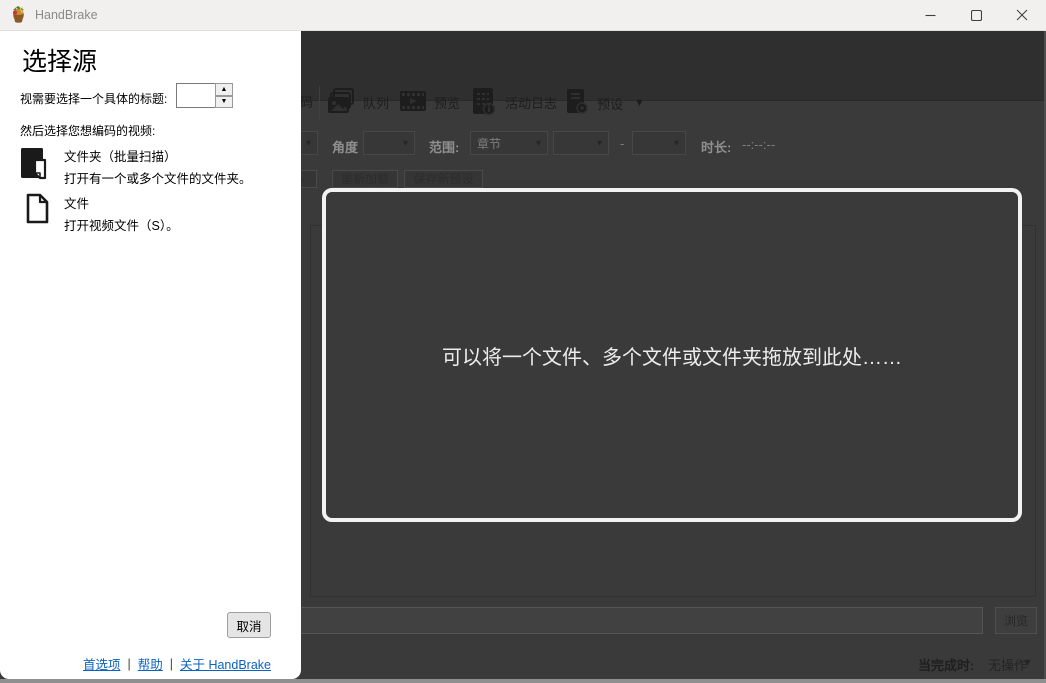 The width and height of the screenshot is (1046, 683). Describe the element at coordinates (716, 147) in the screenshot. I see `duration-label: 时长:` at that location.